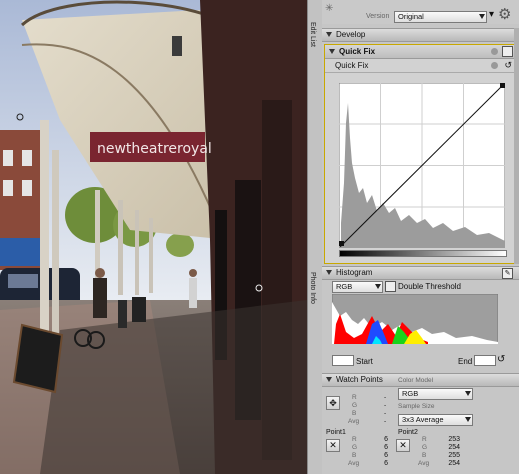  Describe the element at coordinates (354, 272) in the screenshot. I see `histogram-label: Histogram` at that location.